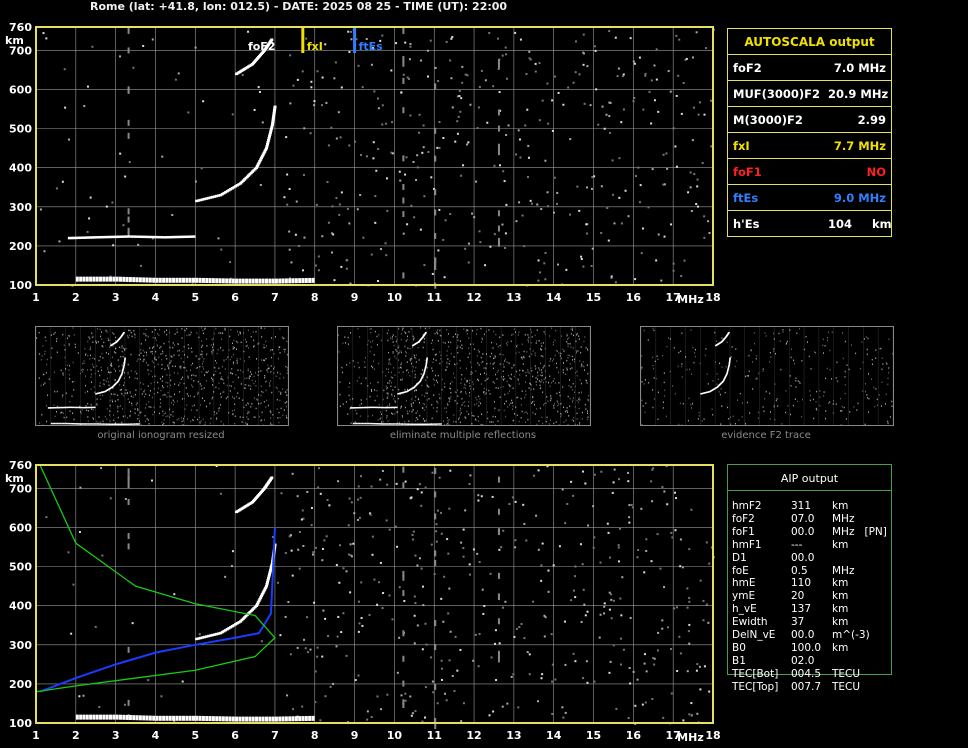 This screenshot has height=748, width=968. What do you see at coordinates (712, 297) in the screenshot?
I see `x-tick-label: 18` at bounding box center [712, 297].